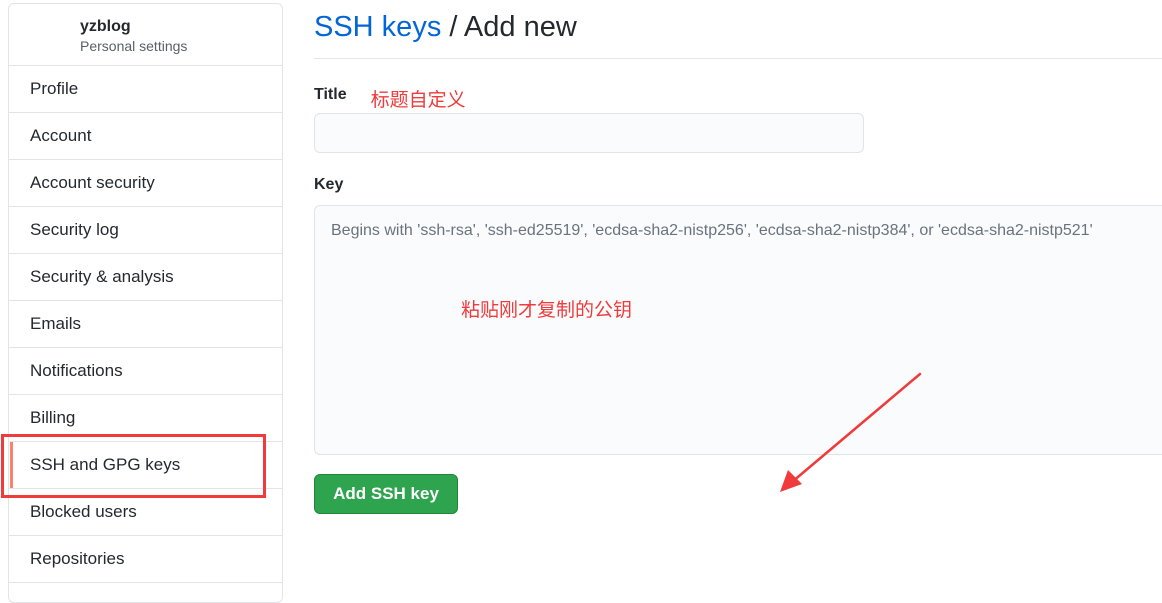 The height and width of the screenshot is (603, 1162). I want to click on page-title: SSH keys / Add new, so click(738, 29).